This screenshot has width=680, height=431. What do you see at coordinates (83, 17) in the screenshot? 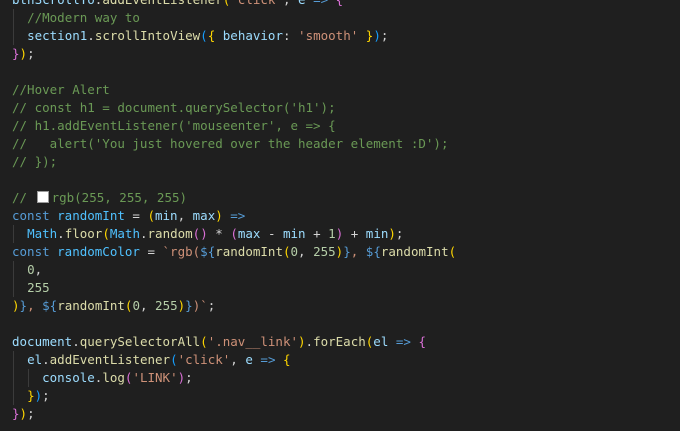
I see `code-token: //Modern way to` at bounding box center [83, 17].